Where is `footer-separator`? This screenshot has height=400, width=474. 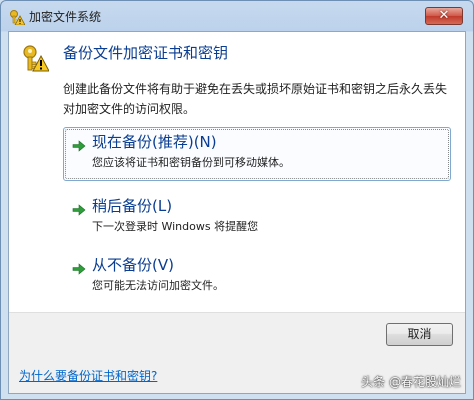 footer-separator is located at coordinates (237, 312).